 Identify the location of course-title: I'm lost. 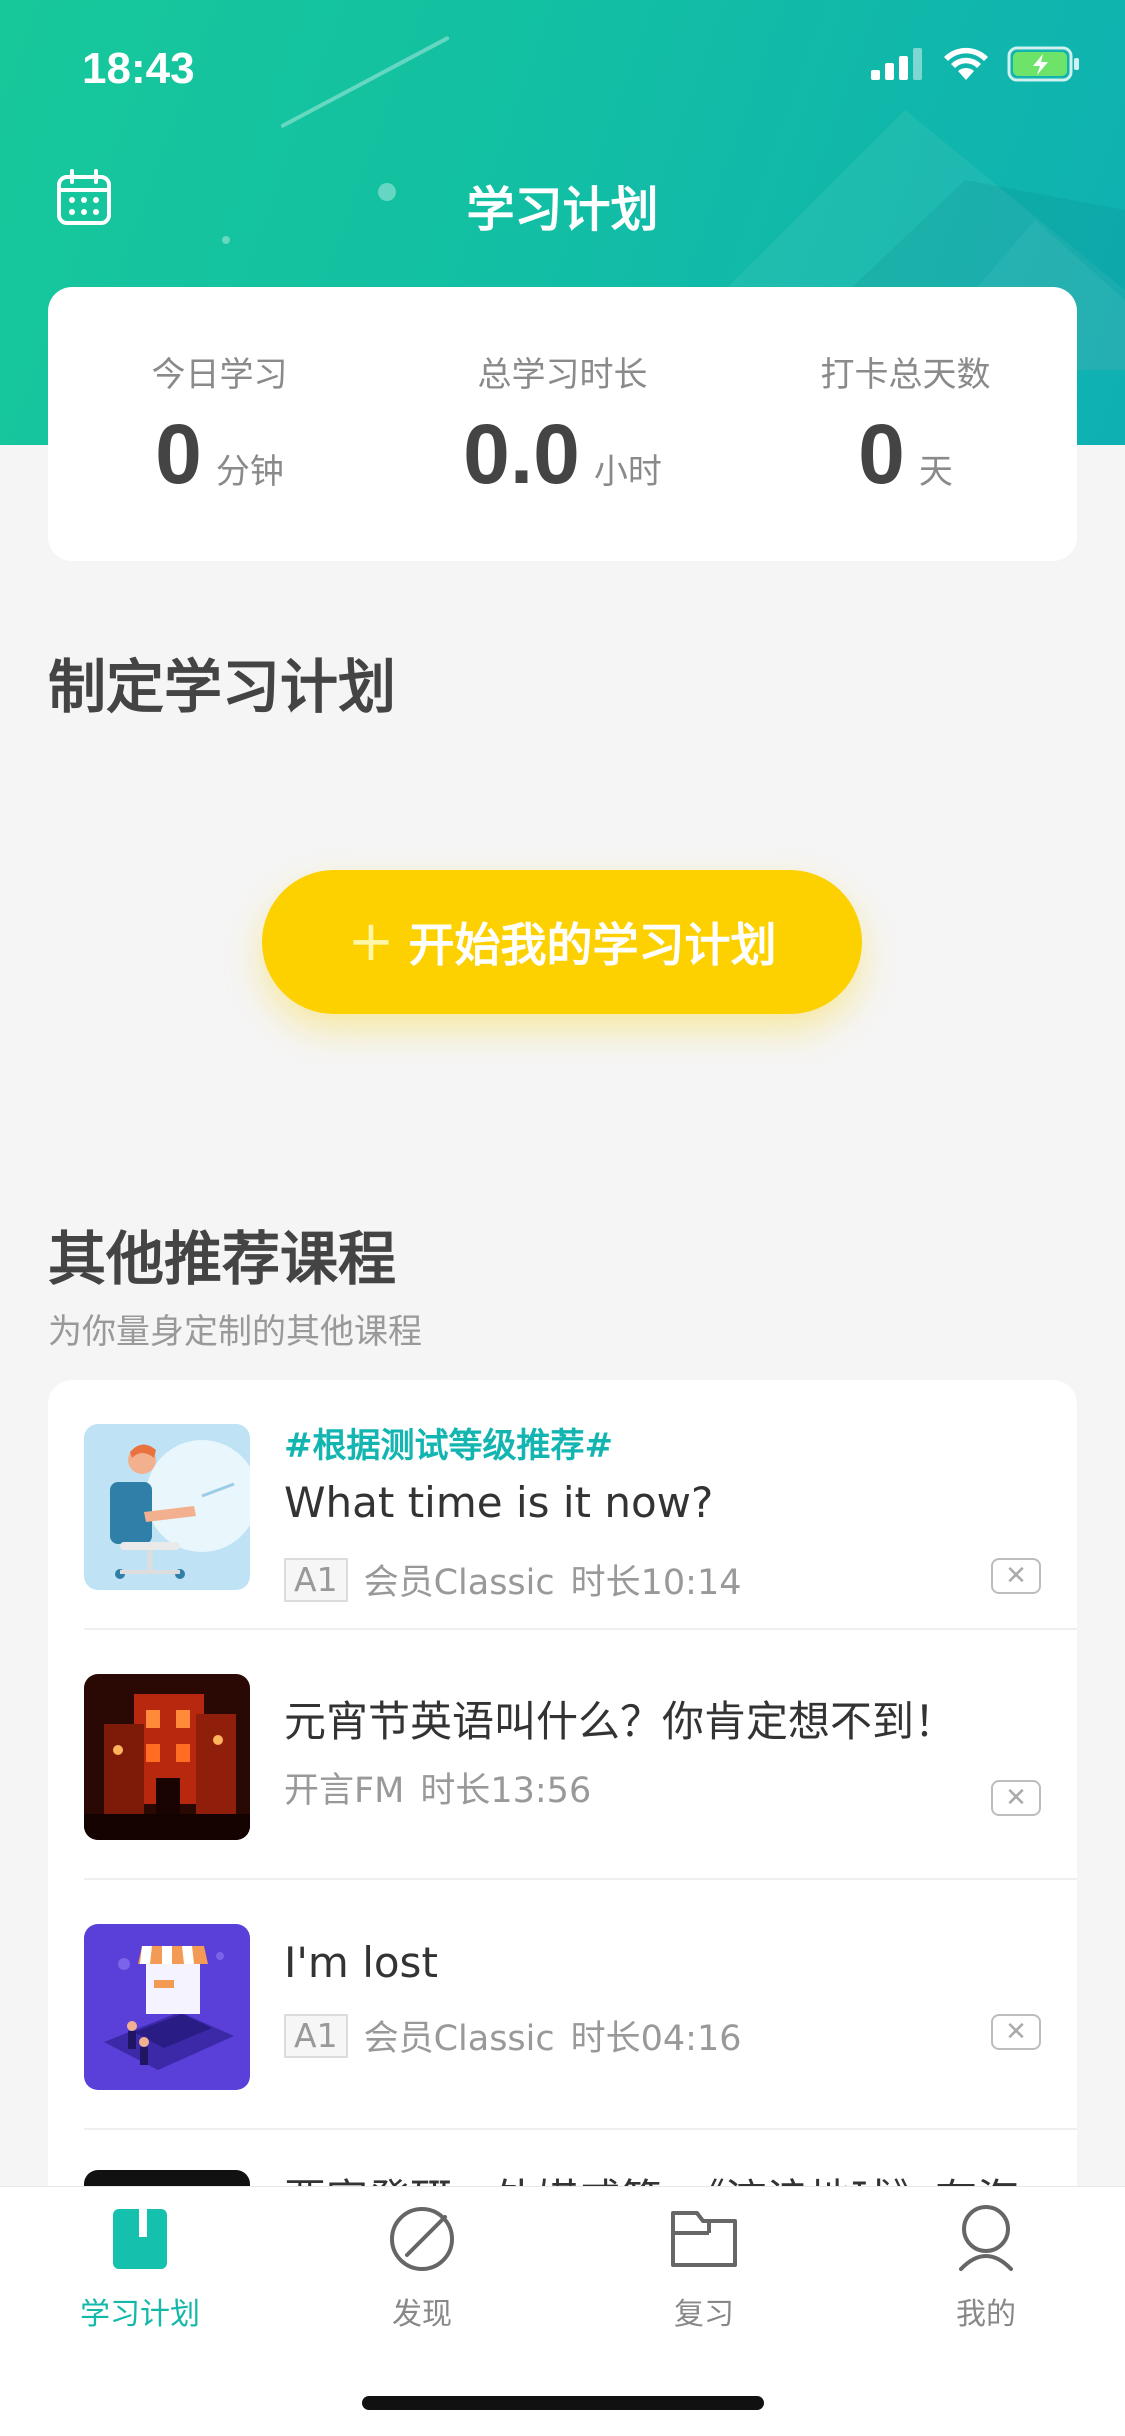
(361, 1962).